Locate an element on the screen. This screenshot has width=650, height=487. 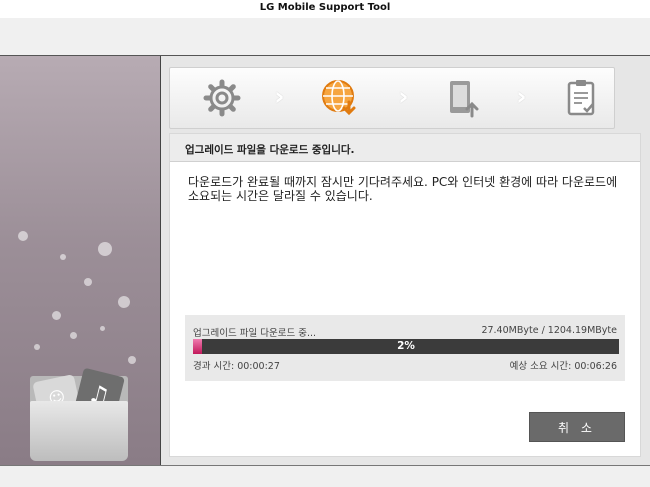
window-title: LG Mobile Support Tool is located at coordinates (325, 9).